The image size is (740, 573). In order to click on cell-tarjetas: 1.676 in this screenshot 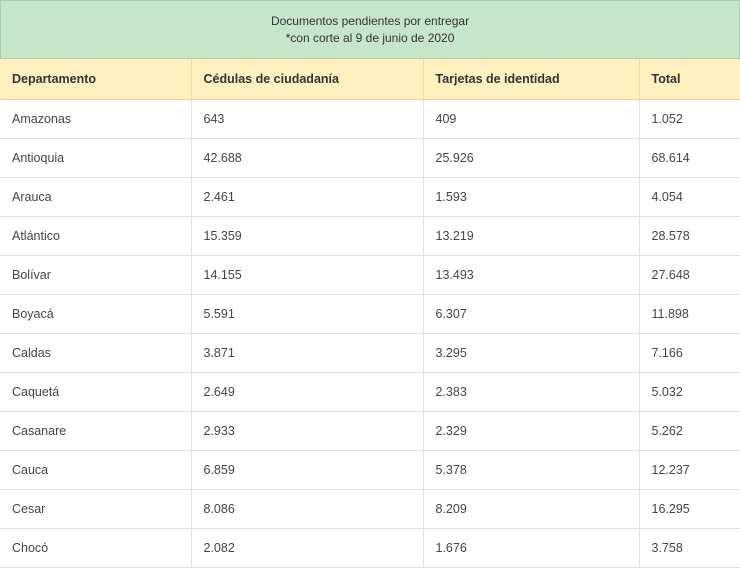, I will do `click(531, 548)`.